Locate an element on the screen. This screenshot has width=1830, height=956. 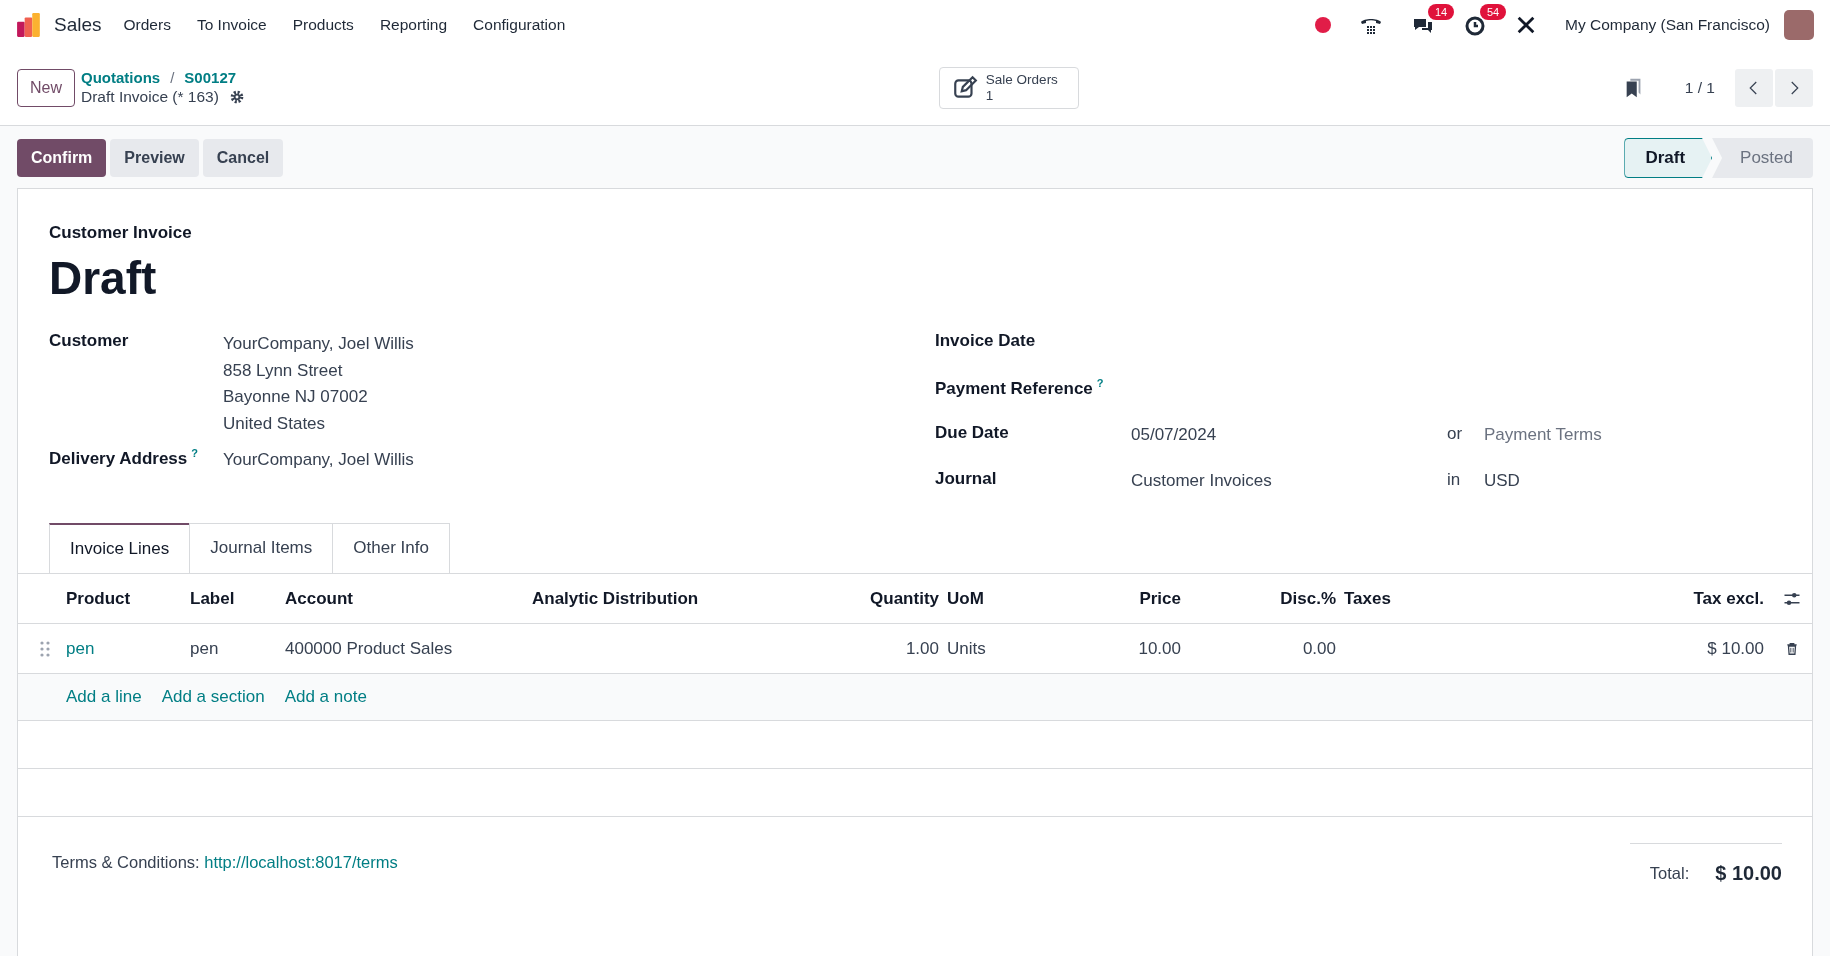
field-label: Customer is located at coordinates (89, 340).